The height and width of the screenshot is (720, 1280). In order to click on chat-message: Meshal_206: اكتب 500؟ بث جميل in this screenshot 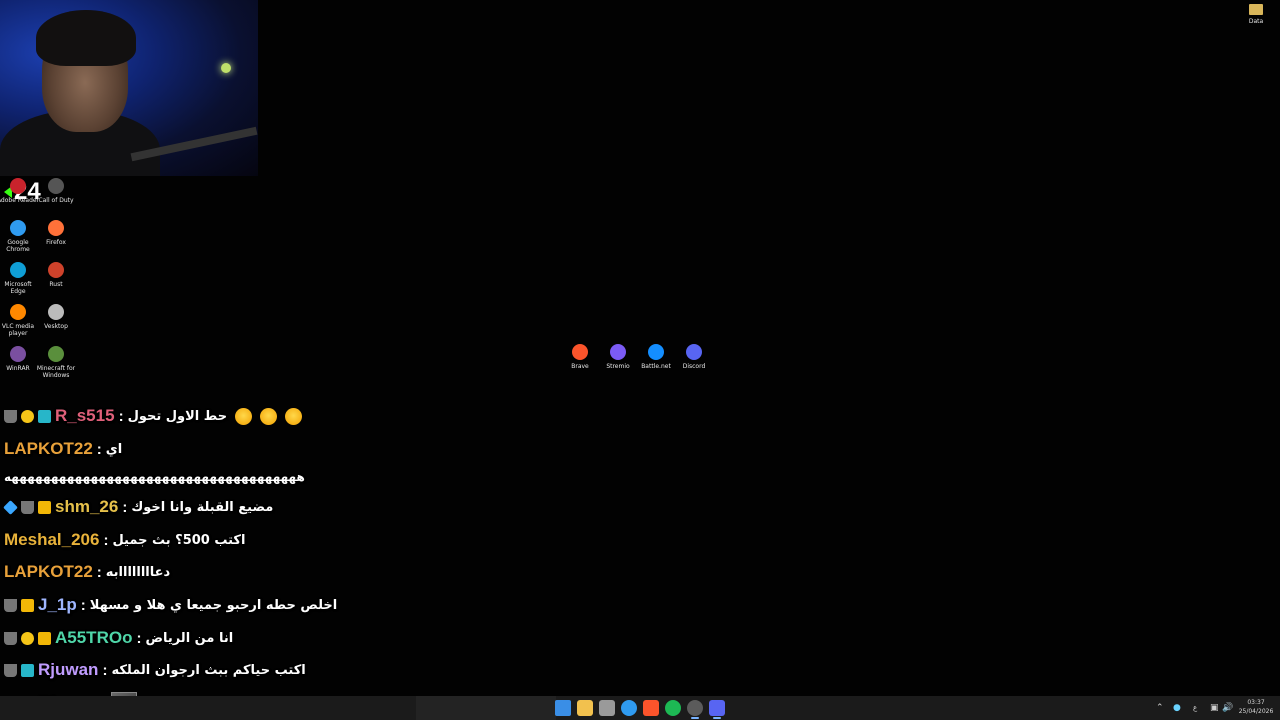, I will do `click(124, 540)`.